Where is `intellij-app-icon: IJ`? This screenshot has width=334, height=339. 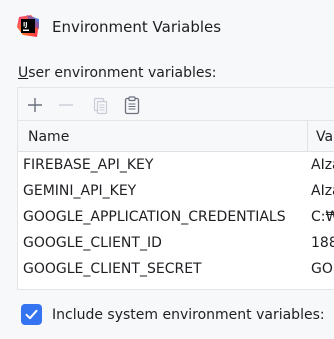
intellij-app-icon: IJ is located at coordinates (28, 26).